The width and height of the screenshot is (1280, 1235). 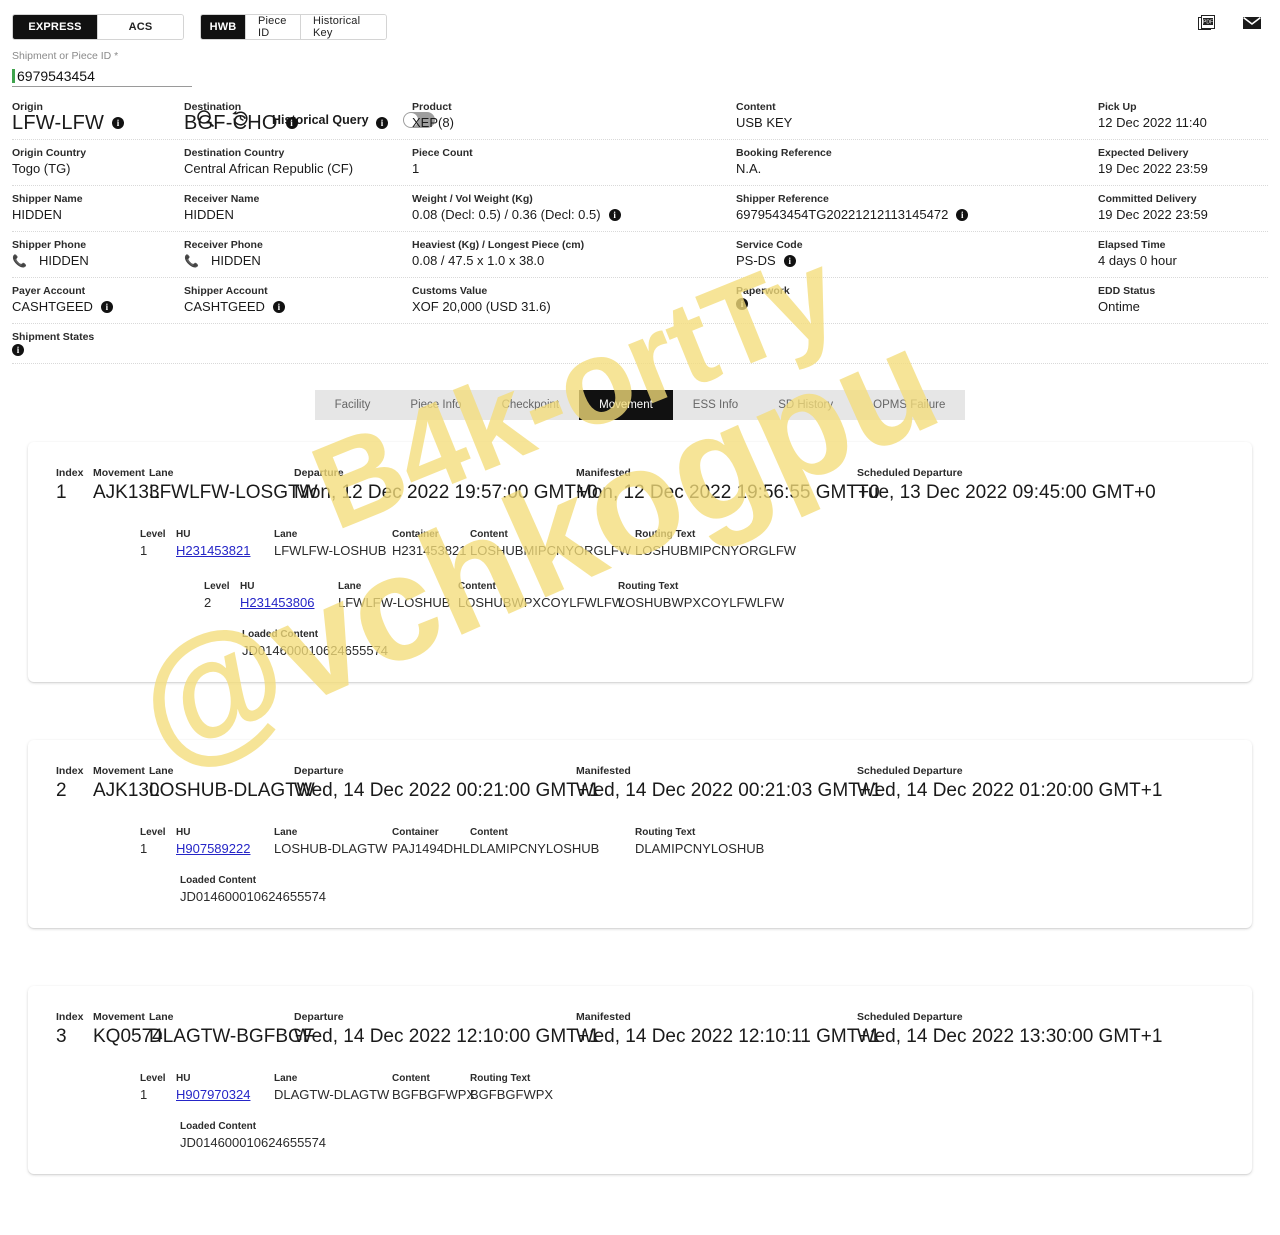 I want to click on shipper-reference-info-icon: i, so click(x=962, y=215).